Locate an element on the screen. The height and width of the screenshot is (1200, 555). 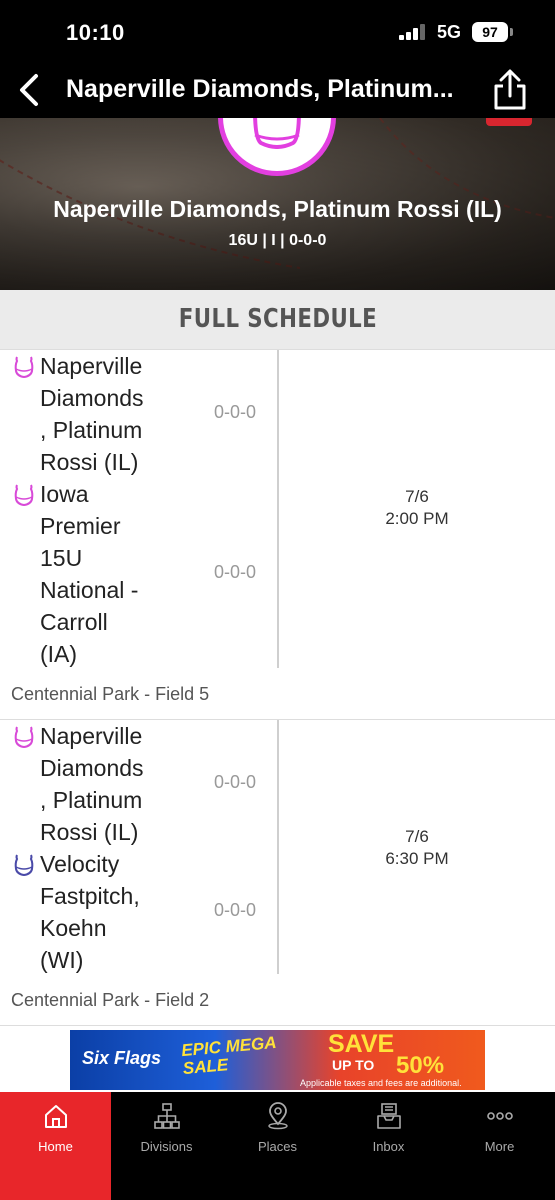
share-icon is located at coordinates (510, 89).